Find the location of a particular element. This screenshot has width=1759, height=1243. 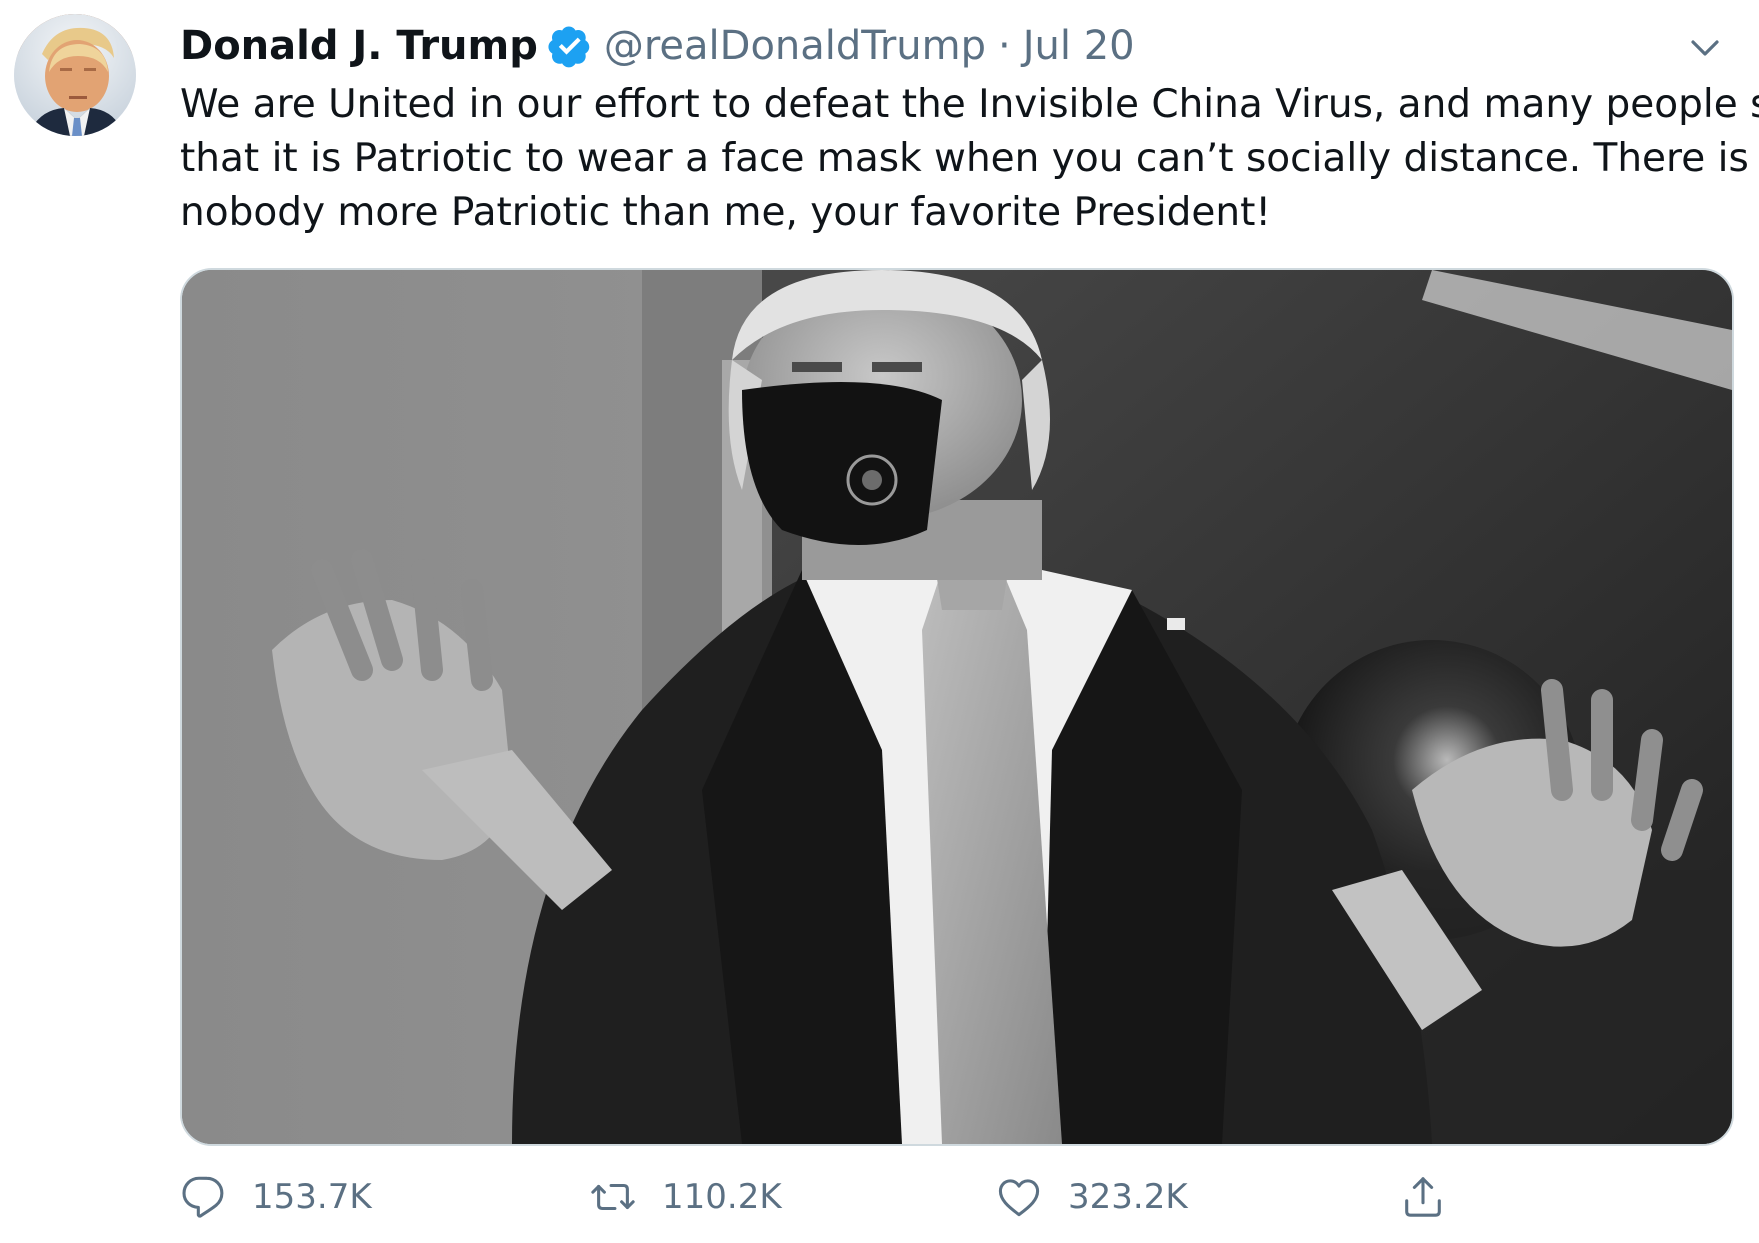

chevron-down-icon is located at coordinates (1705, 48).